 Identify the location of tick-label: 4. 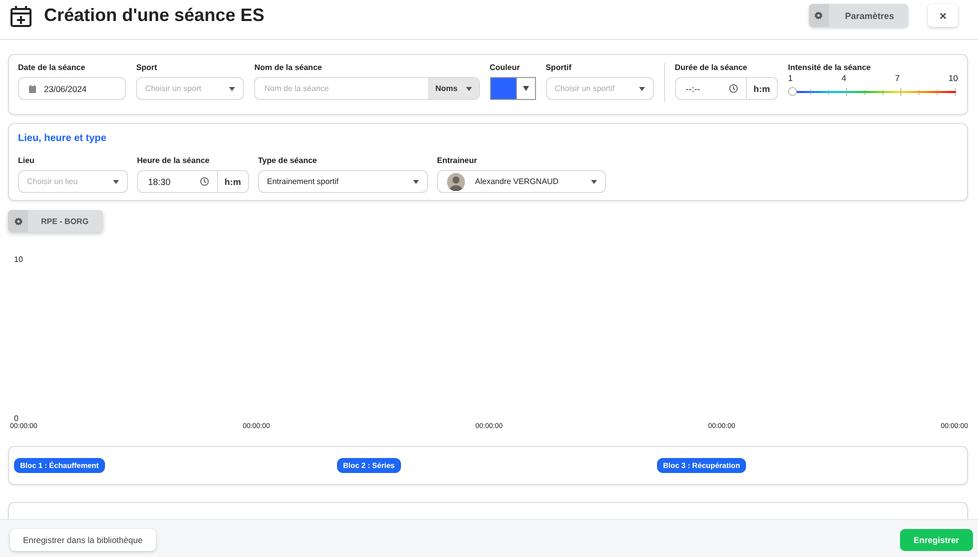
(844, 78).